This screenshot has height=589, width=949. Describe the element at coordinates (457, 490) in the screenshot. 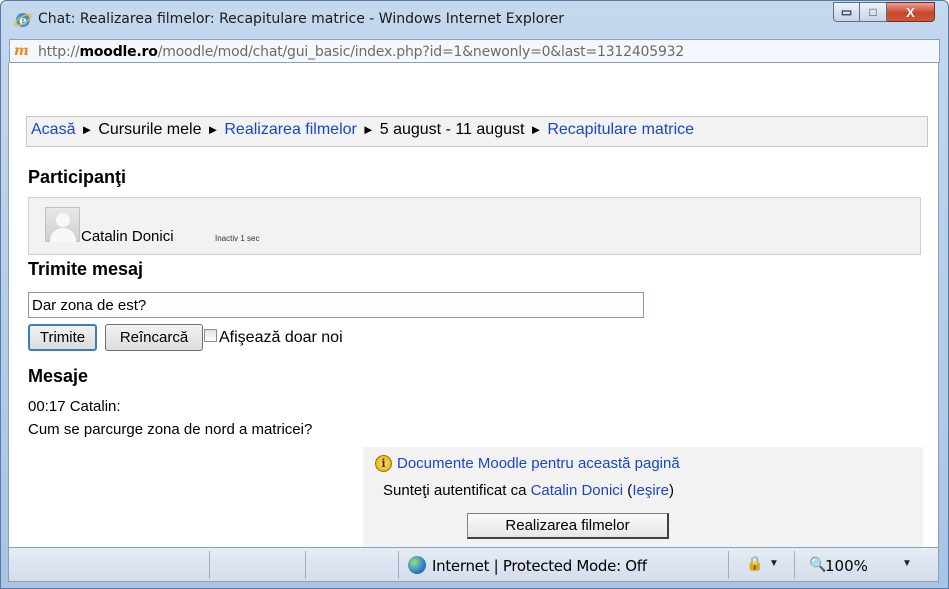

I see `login-info-prefix: Sunteţi autentificat ca` at that location.